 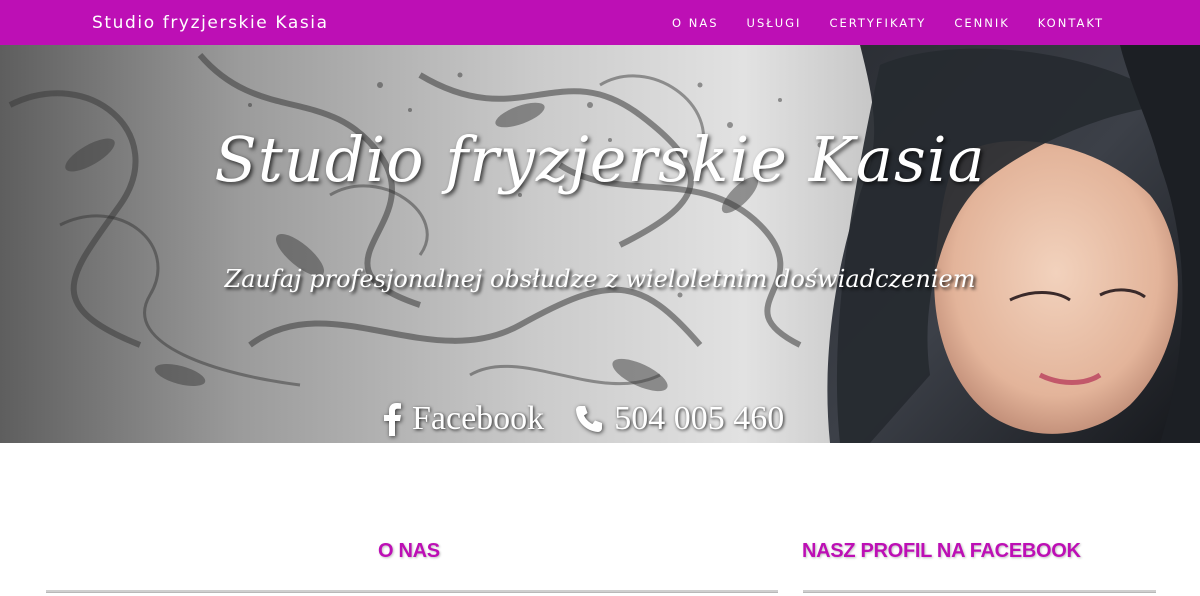 I want to click on phone-link: 504 005 460, so click(x=679, y=419).